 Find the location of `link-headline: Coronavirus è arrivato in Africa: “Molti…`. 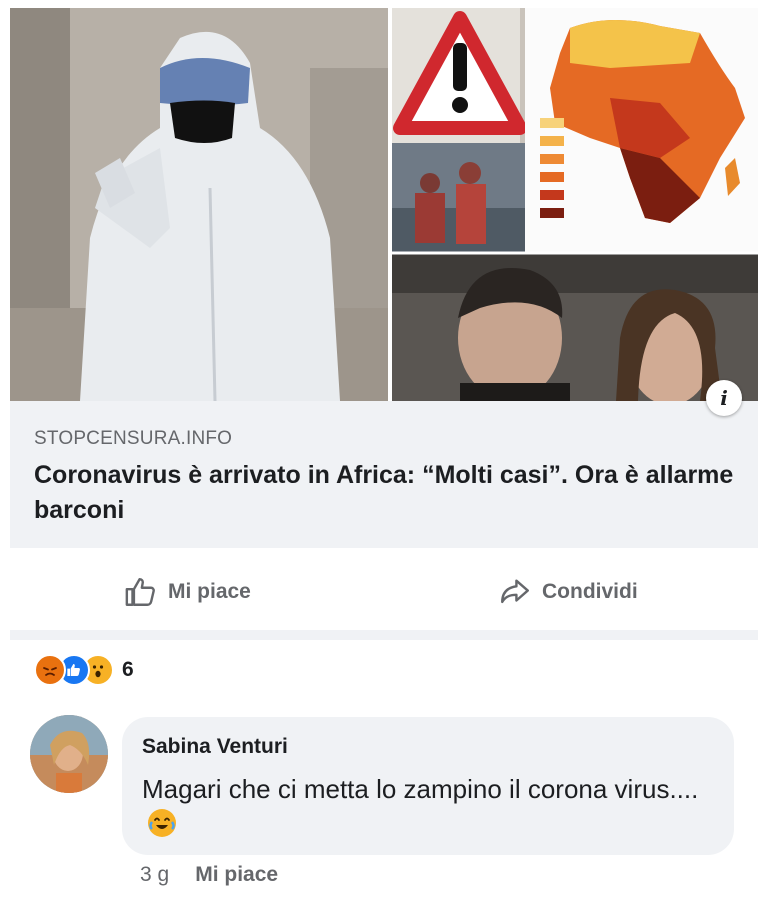

link-headline: Coronavirus è arrivato in Africa: “Molti… is located at coordinates (386, 493).